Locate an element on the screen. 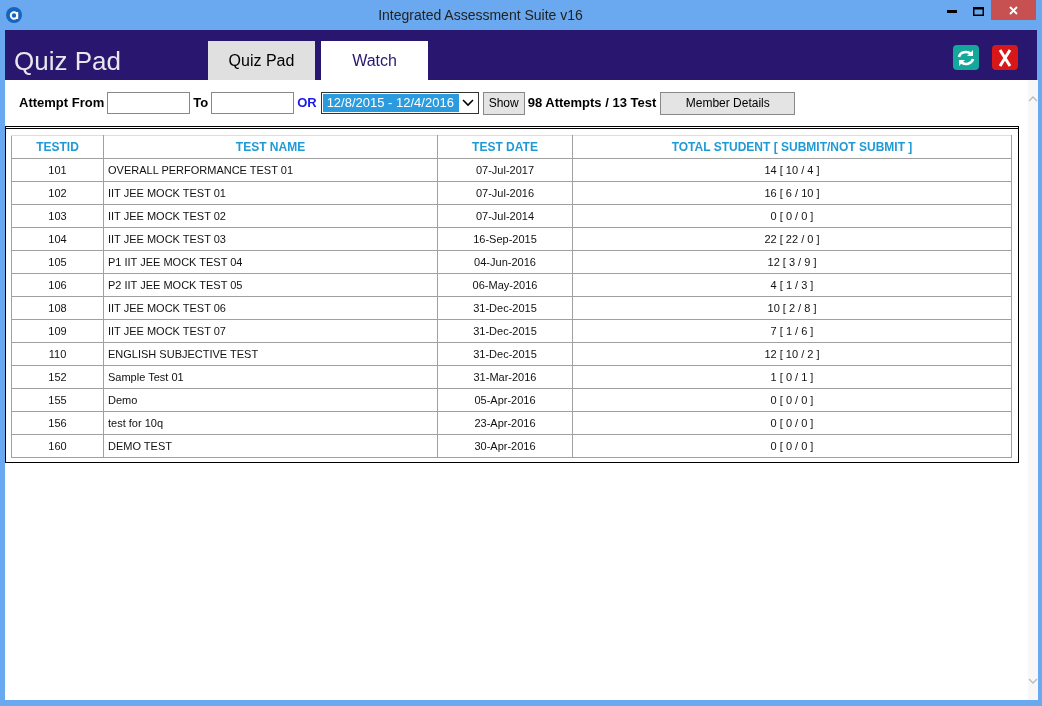 This screenshot has height=706, width=1042. table-cell: 16 [ 6 / 10 ] is located at coordinates (792, 193).